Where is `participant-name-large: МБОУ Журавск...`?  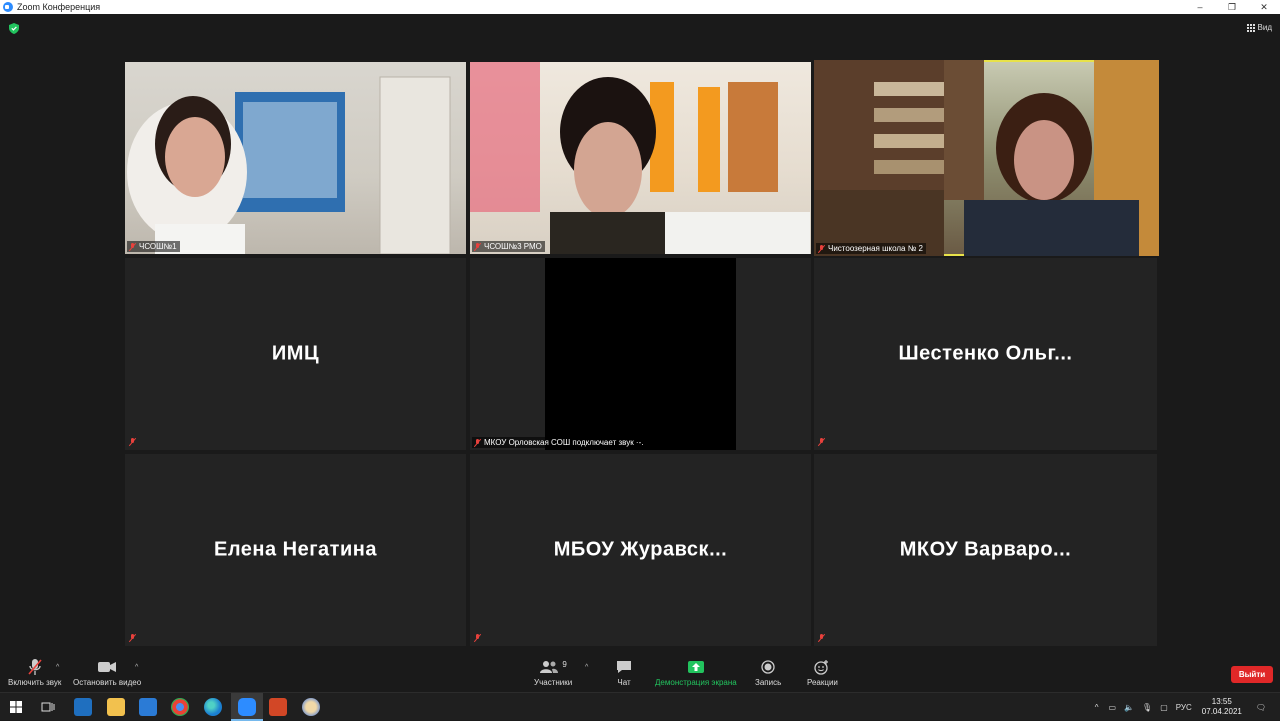 participant-name-large: МБОУ Журавск... is located at coordinates (640, 549).